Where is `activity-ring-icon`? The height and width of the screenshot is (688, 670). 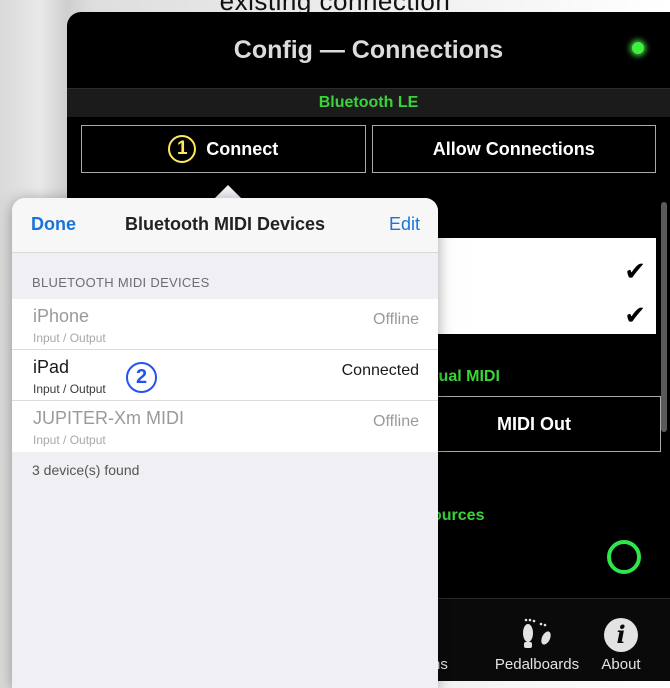 activity-ring-icon is located at coordinates (624, 557).